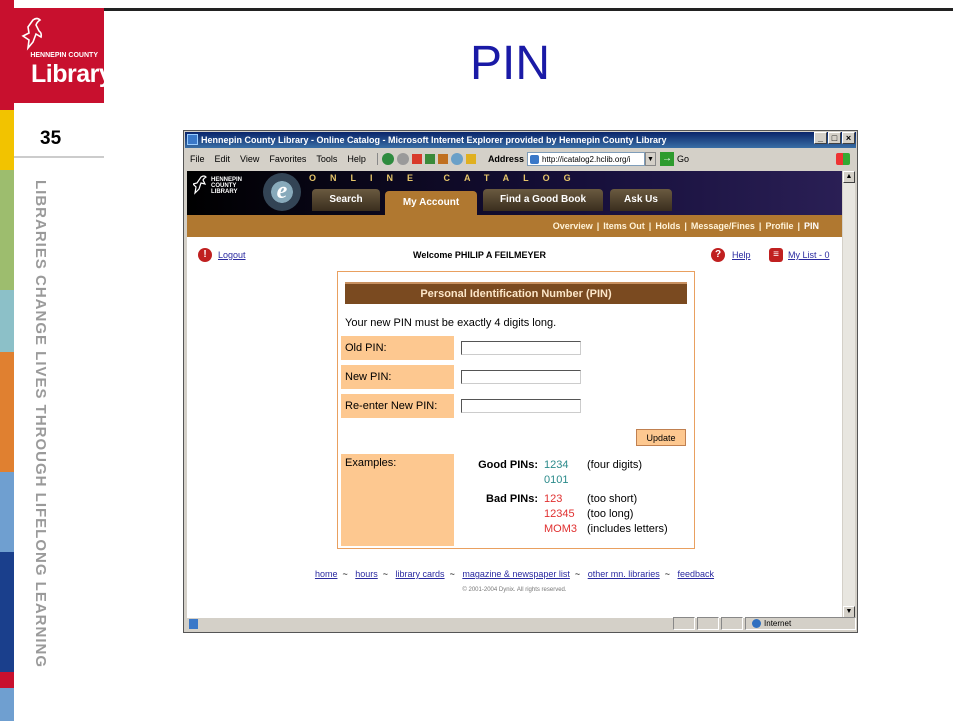 This screenshot has width=953, height=721. Describe the element at coordinates (683, 159) in the screenshot. I see `go-button: Go` at that location.